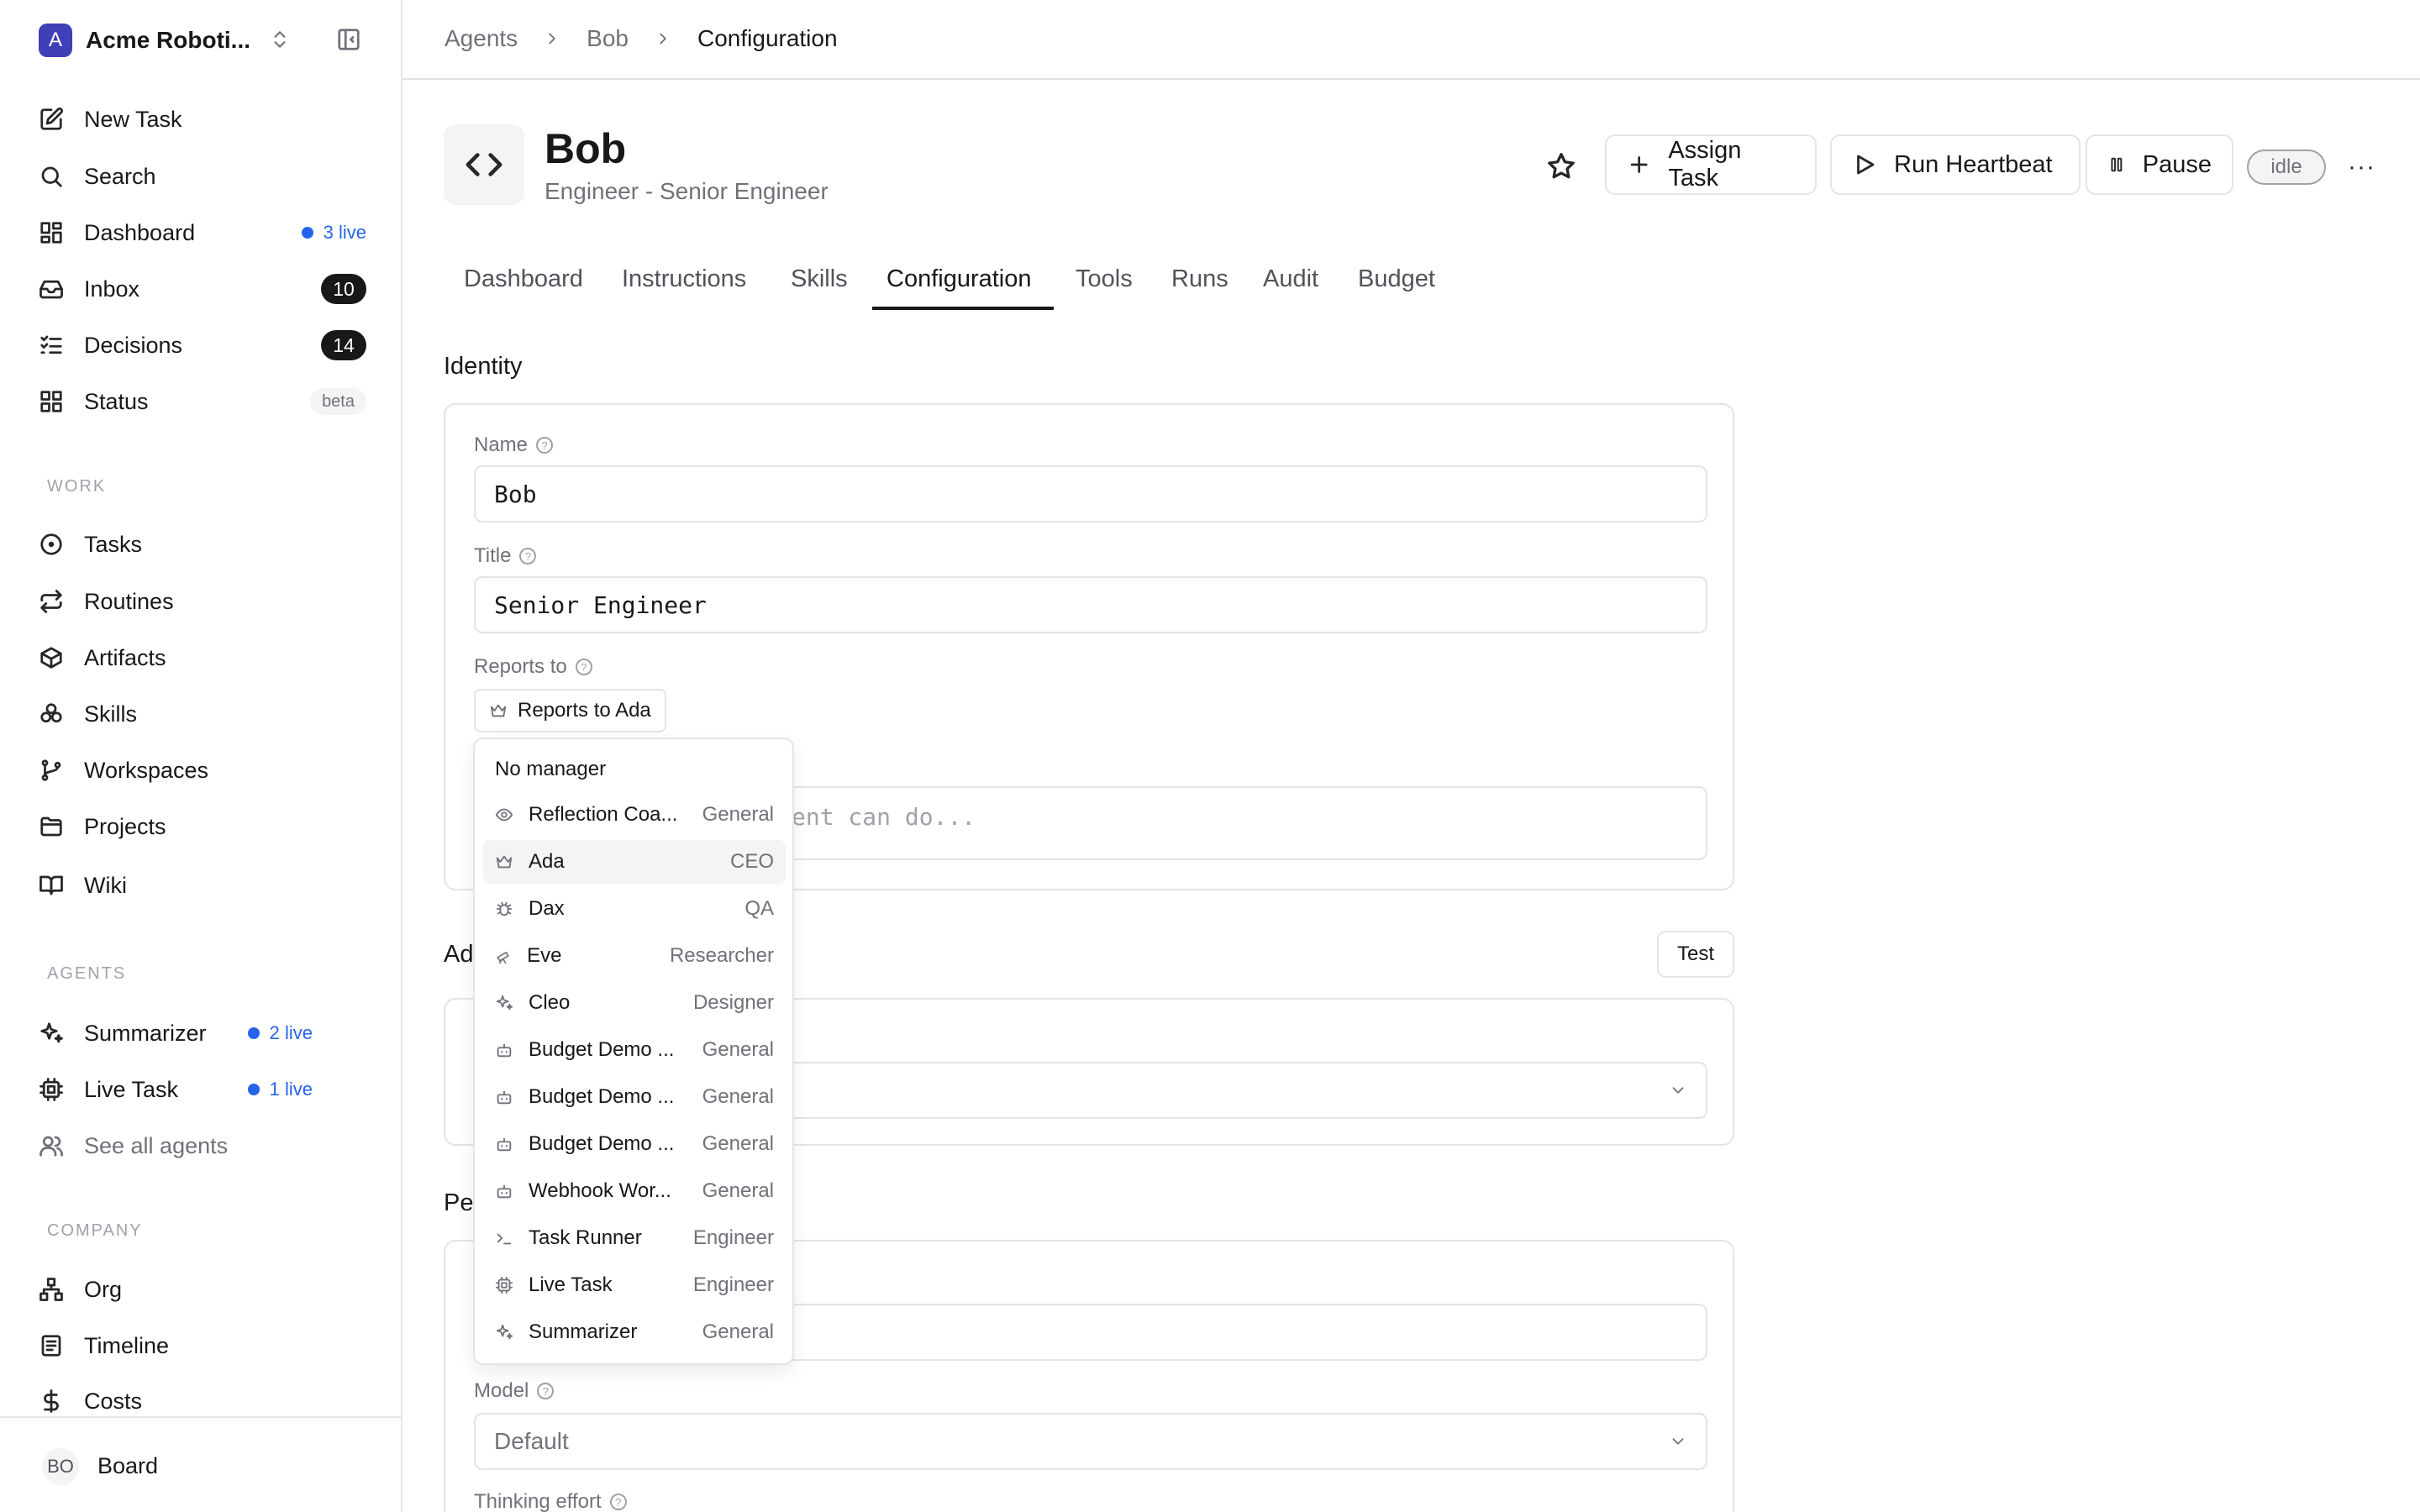 The height and width of the screenshot is (1512, 2420). I want to click on workspace-logo: A, so click(55, 40).